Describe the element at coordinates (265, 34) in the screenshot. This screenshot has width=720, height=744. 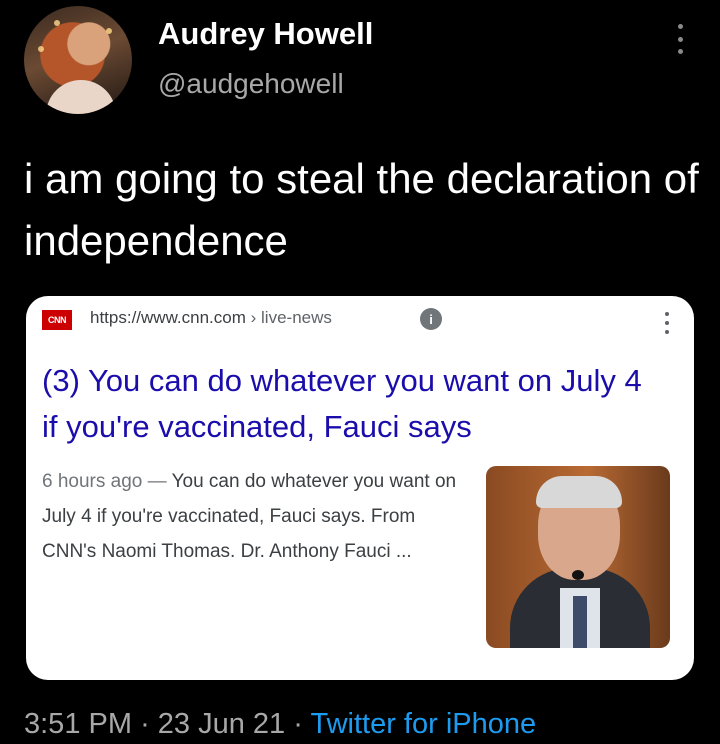
I see `author-name: Audrey Howell` at that location.